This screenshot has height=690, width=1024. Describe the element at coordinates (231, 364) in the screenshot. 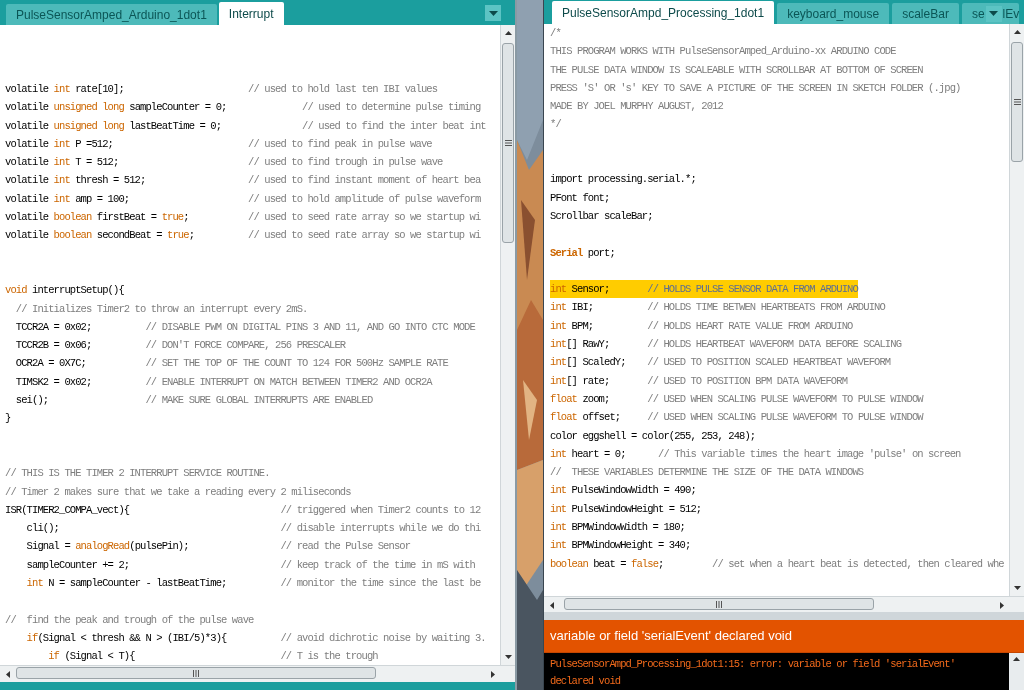

I see `code-line: OCR2A = 0X7C; // SET THE TOP OF THE COUNT TO 124 FOR 500Hz SAMPLE RATE` at that location.